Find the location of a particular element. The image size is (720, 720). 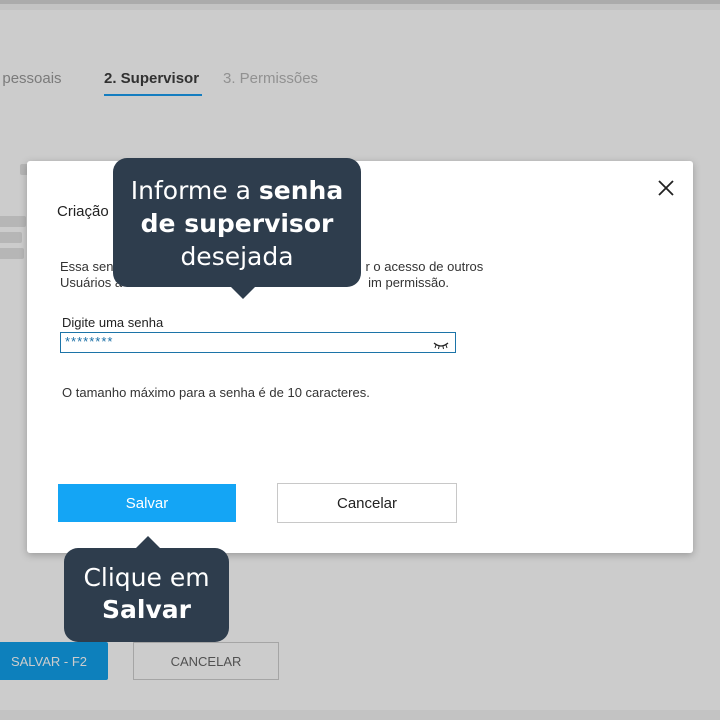

password-field-label: Digite uma senha is located at coordinates (113, 322).